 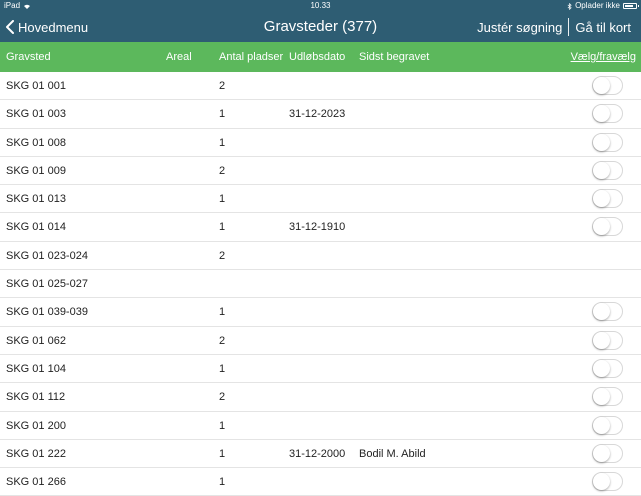 What do you see at coordinates (36, 340) in the screenshot?
I see `row-name: SKG 01 062` at bounding box center [36, 340].